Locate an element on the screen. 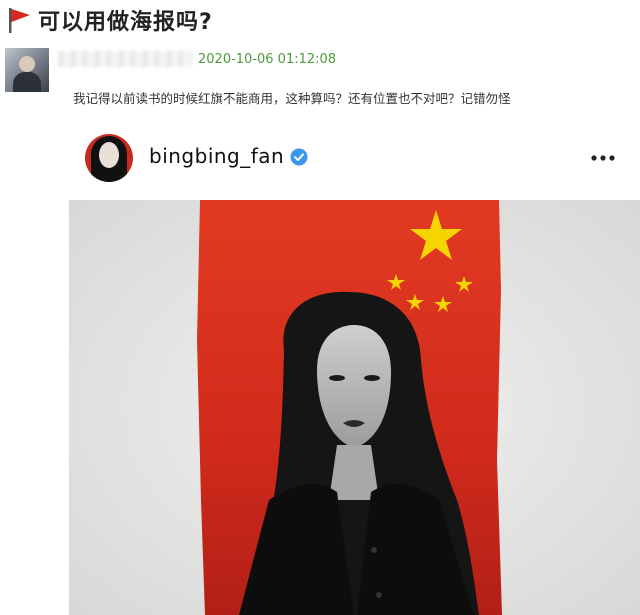 This screenshot has height=615, width=640. more-options-icon is located at coordinates (603, 158).